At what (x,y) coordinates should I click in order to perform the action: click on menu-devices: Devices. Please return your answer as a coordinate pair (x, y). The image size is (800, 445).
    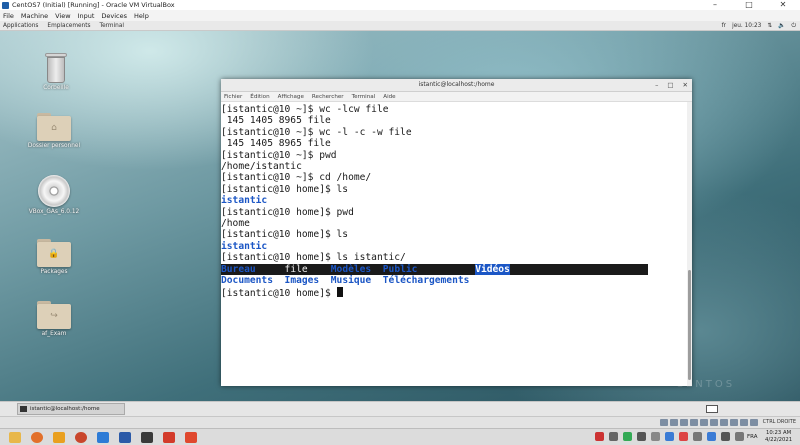
    Looking at the image, I should click on (114, 16).